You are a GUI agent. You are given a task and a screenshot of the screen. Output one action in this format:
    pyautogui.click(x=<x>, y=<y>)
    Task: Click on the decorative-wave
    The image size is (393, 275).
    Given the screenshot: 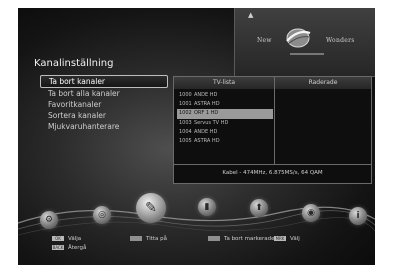 What is the action you would take?
    pyautogui.click(x=196, y=221)
    